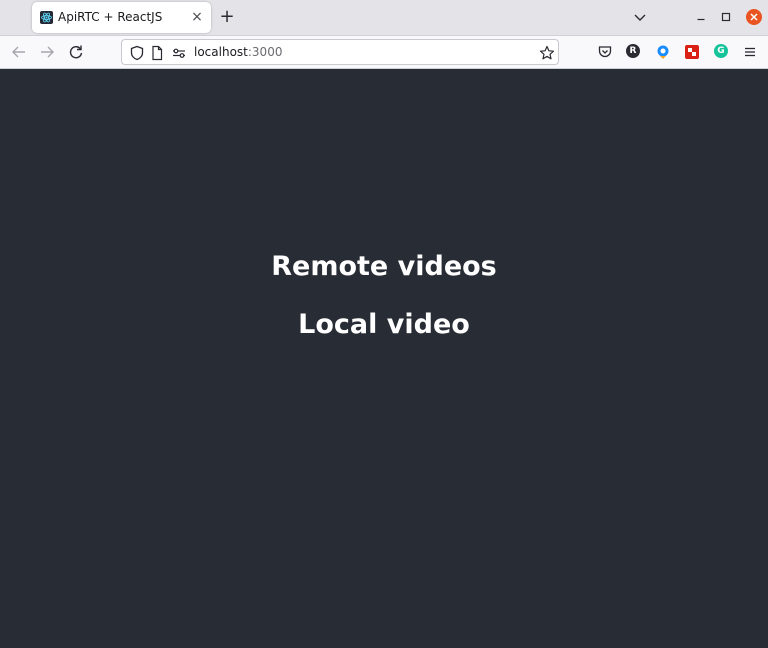 The height and width of the screenshot is (648, 768). What do you see at coordinates (663, 52) in the screenshot?
I see `extension-location-icon` at bounding box center [663, 52].